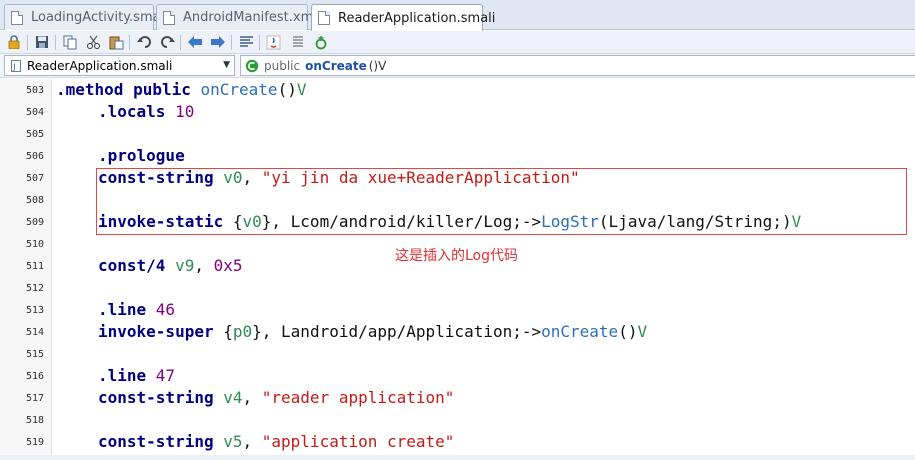 The width and height of the screenshot is (915, 460). I want to click on horizontal-scrollbar, so click(457, 457).